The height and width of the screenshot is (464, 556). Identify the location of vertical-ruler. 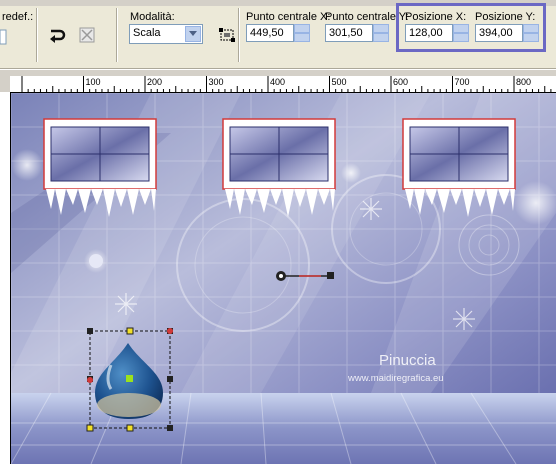
(5, 278).